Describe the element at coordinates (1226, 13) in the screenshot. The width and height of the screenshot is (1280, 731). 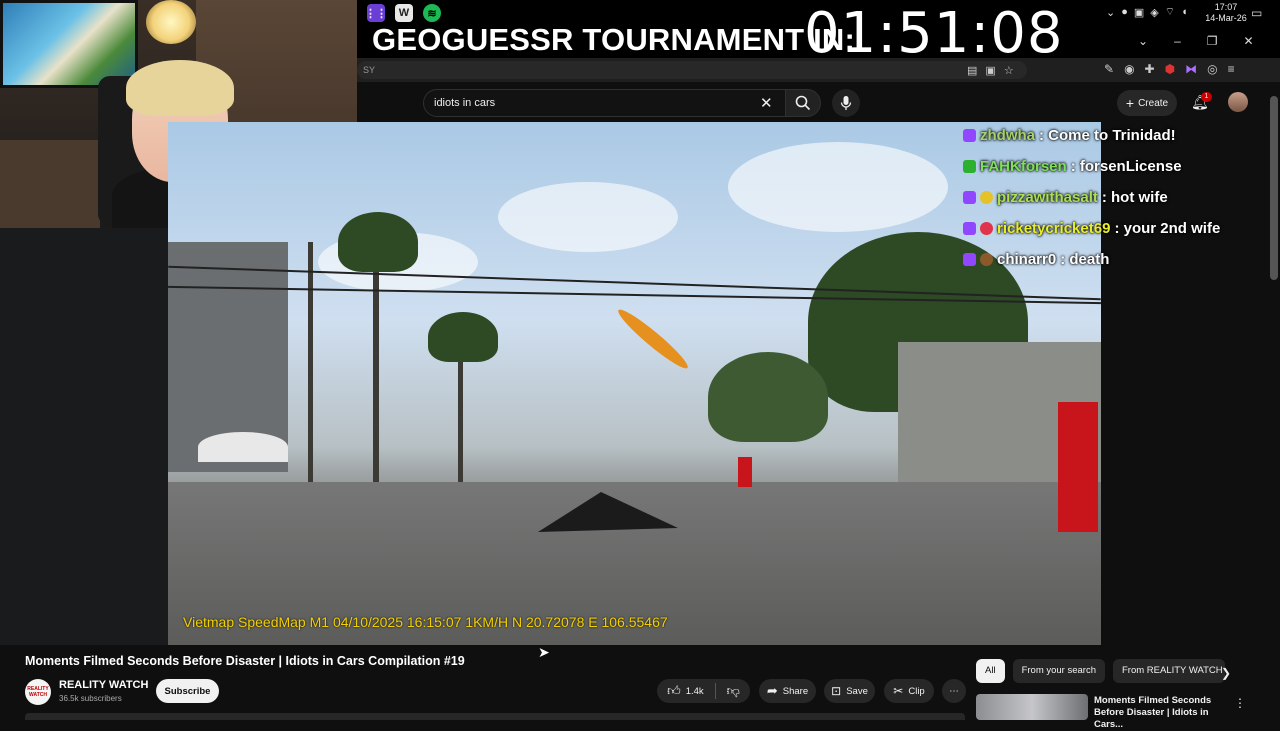
I see `system-clock: 17:07 14-Mar-26` at that location.